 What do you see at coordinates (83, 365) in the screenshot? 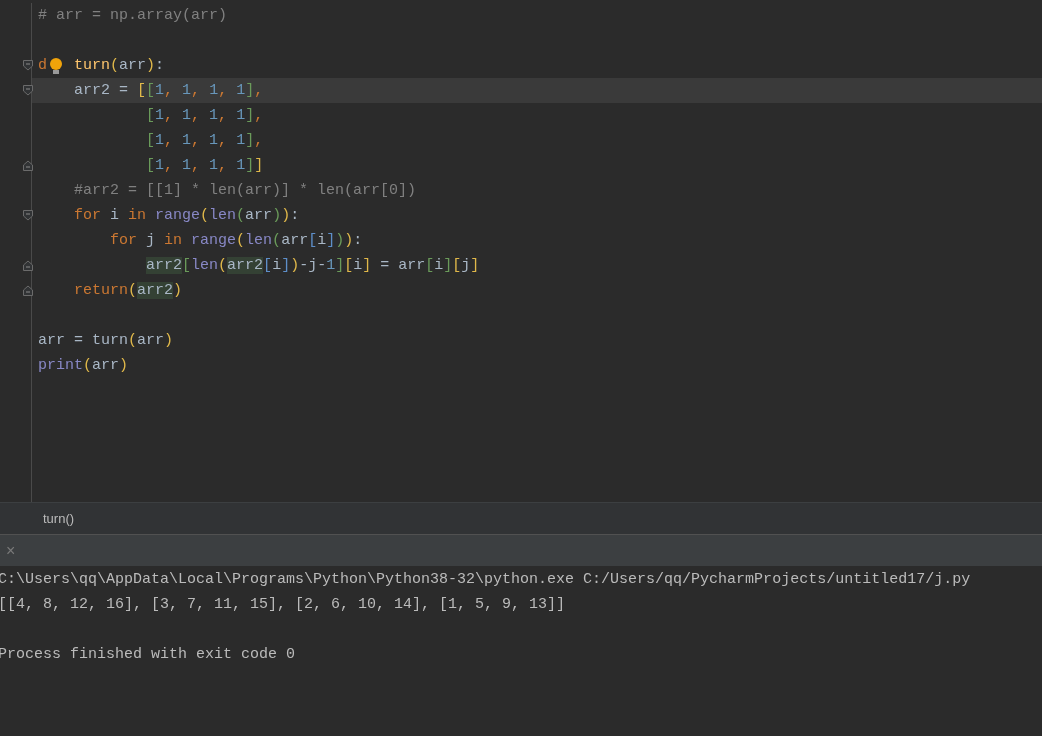
I see `code-line: print(arr)` at bounding box center [83, 365].